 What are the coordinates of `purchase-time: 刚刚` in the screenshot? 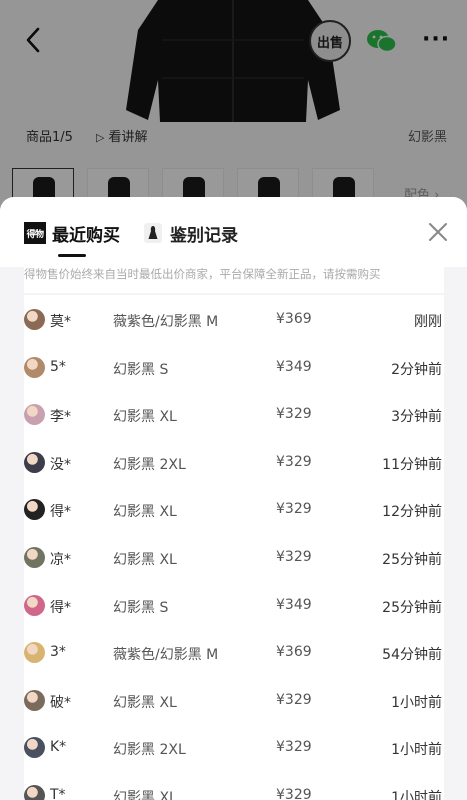 It's located at (428, 322).